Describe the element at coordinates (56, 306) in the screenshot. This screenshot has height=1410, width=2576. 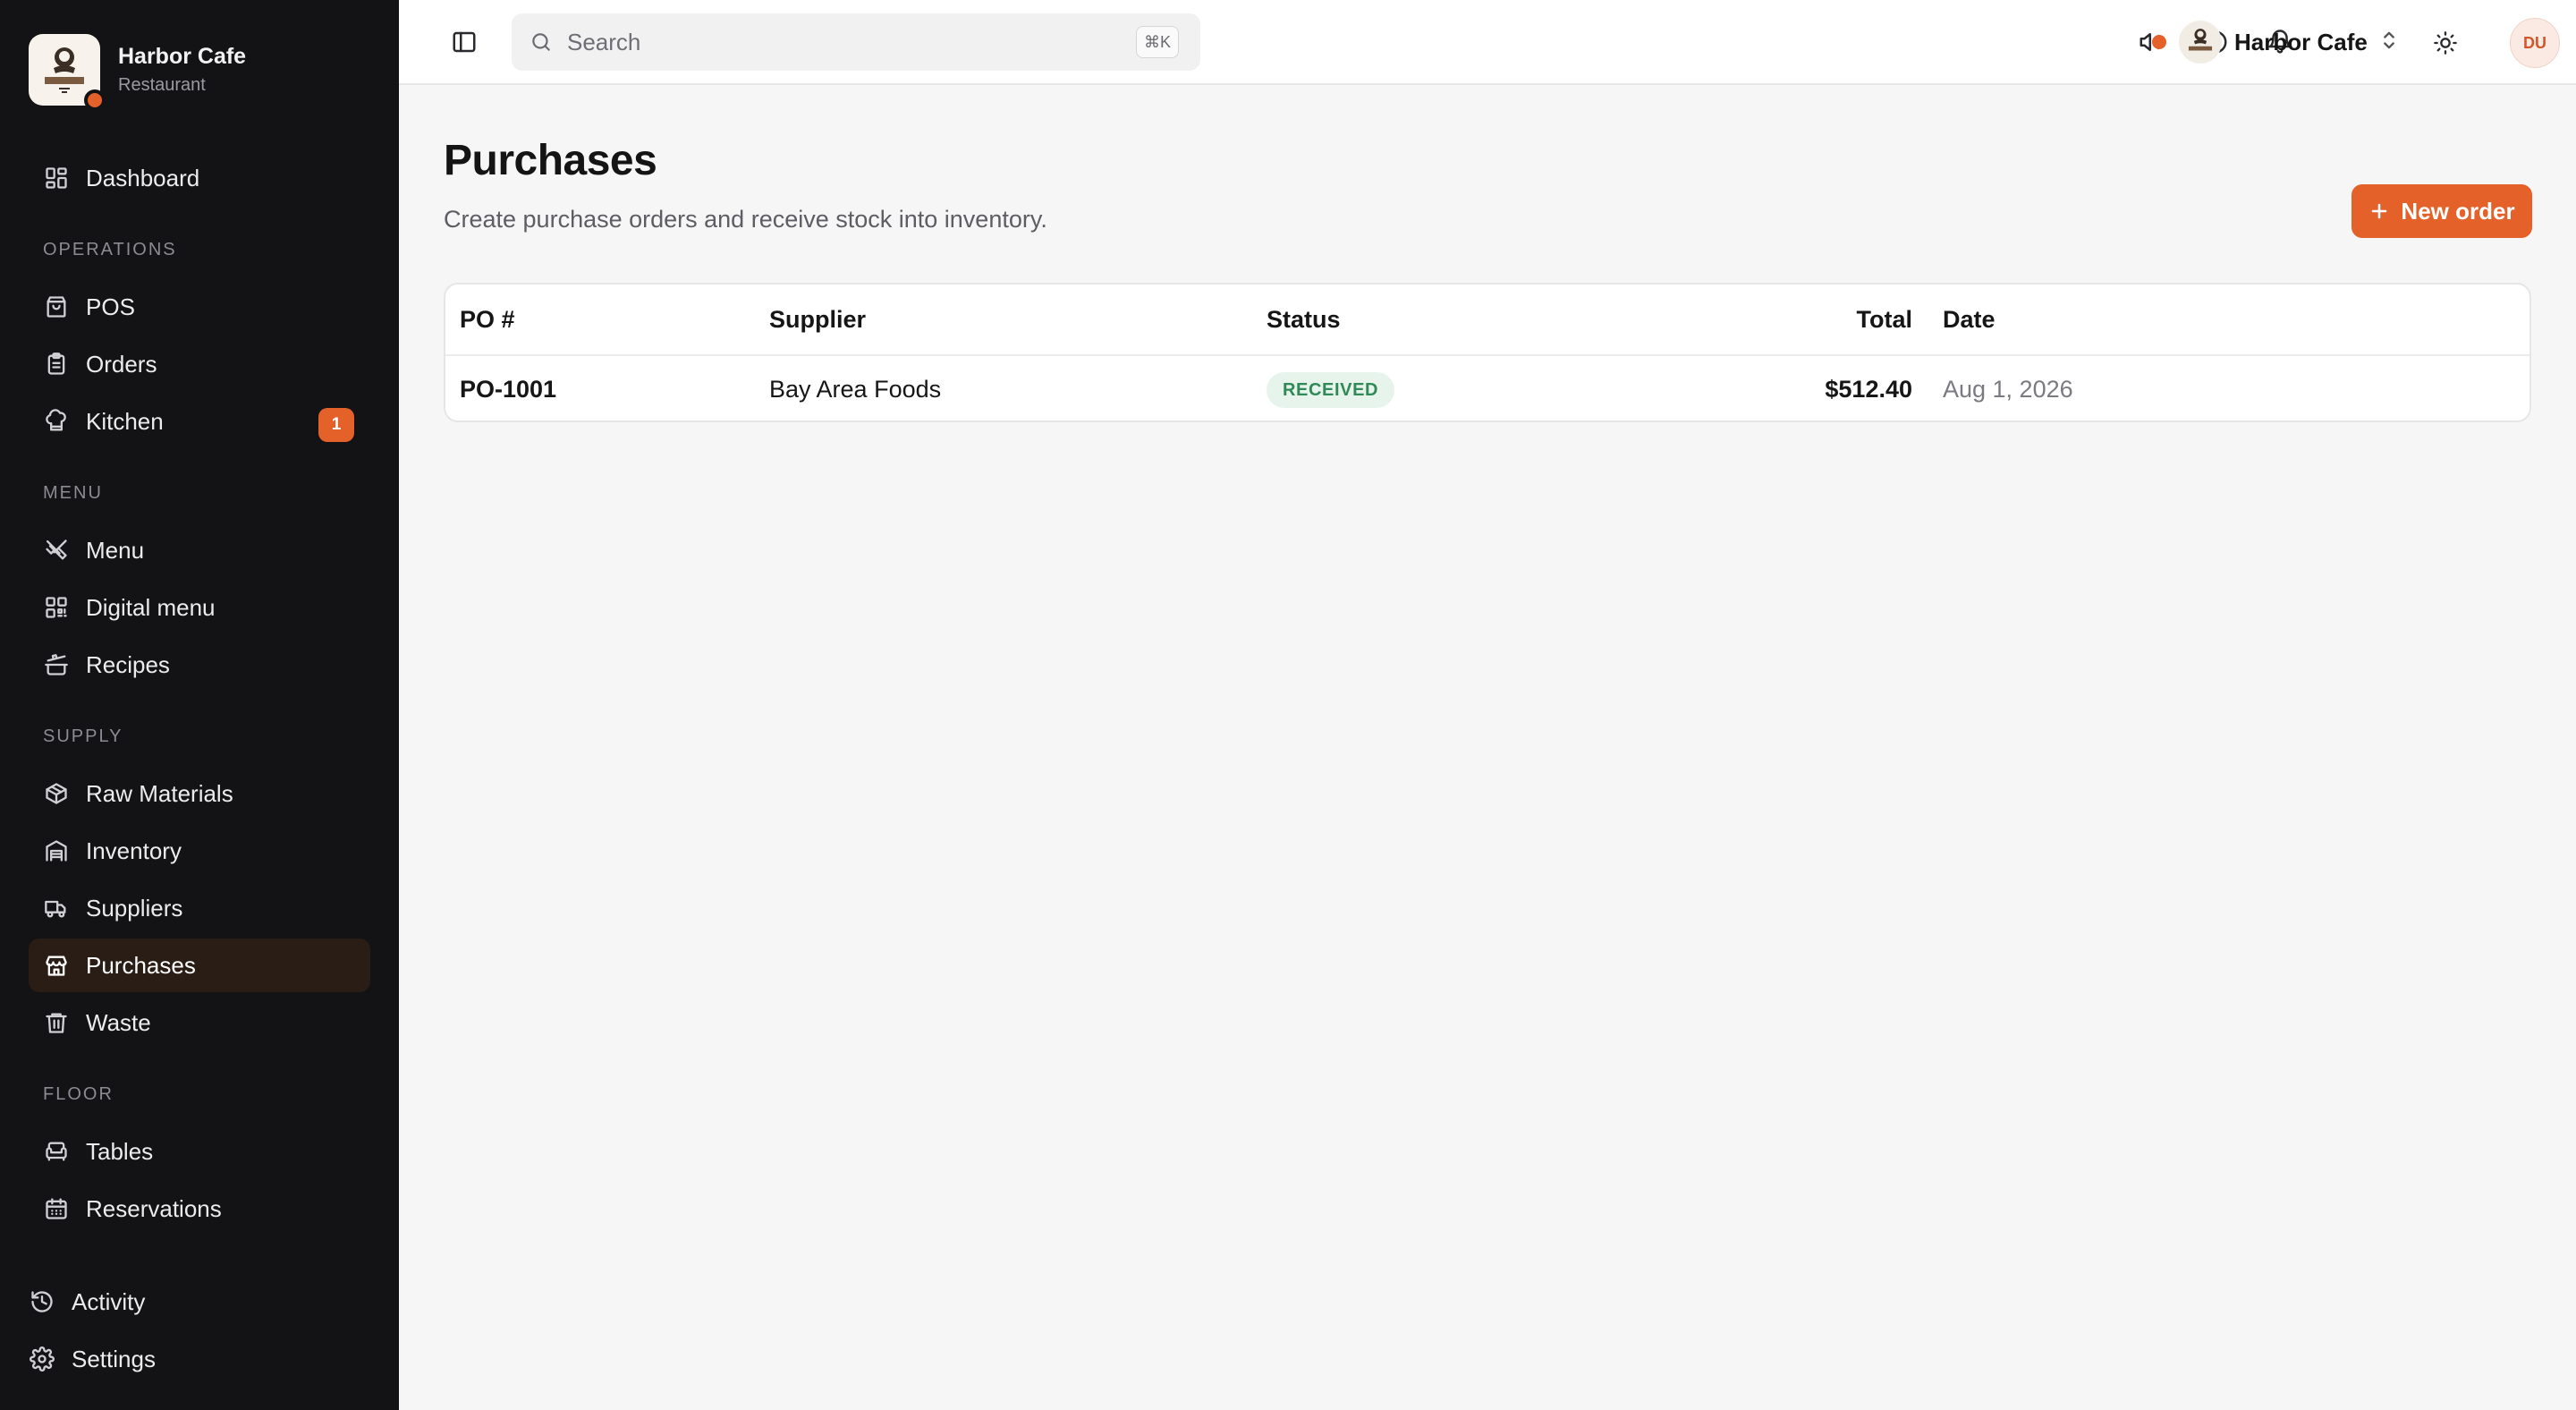
I see `shopping-bag-icon` at that location.